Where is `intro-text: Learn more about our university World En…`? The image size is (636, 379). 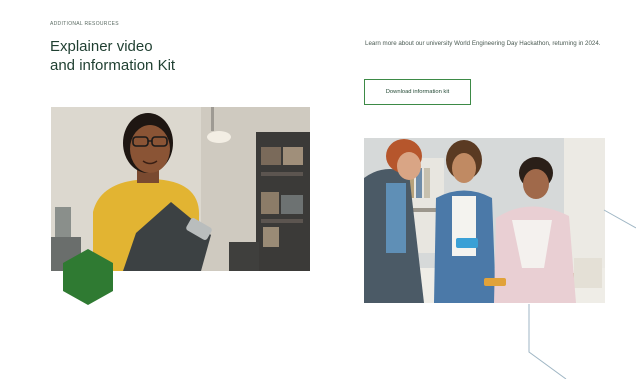 intro-text: Learn more about our university World En… is located at coordinates (483, 43).